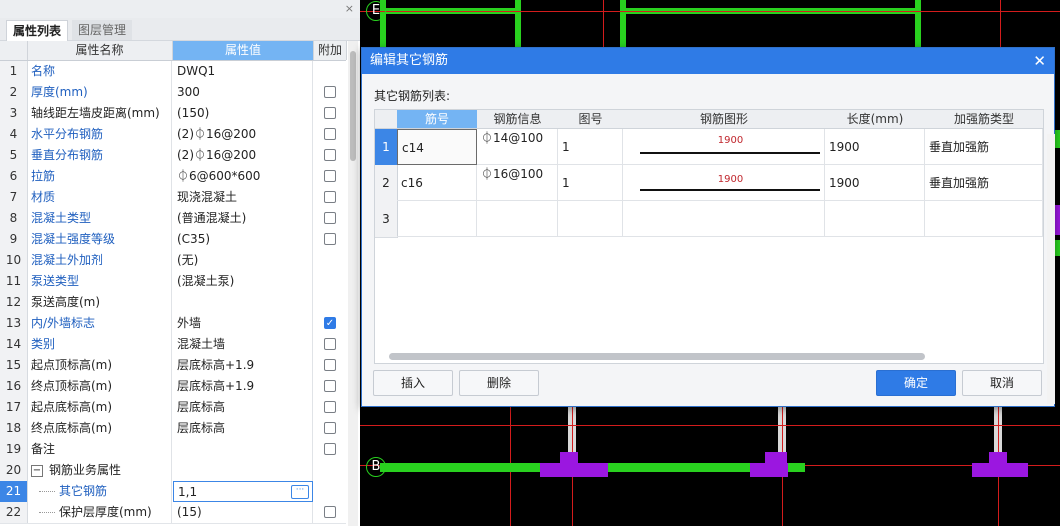 Image resolution: width=1060 pixels, height=526 pixels. Describe the element at coordinates (243, 176) in the screenshot. I see `property-value: ⏀6@600*600` at that location.